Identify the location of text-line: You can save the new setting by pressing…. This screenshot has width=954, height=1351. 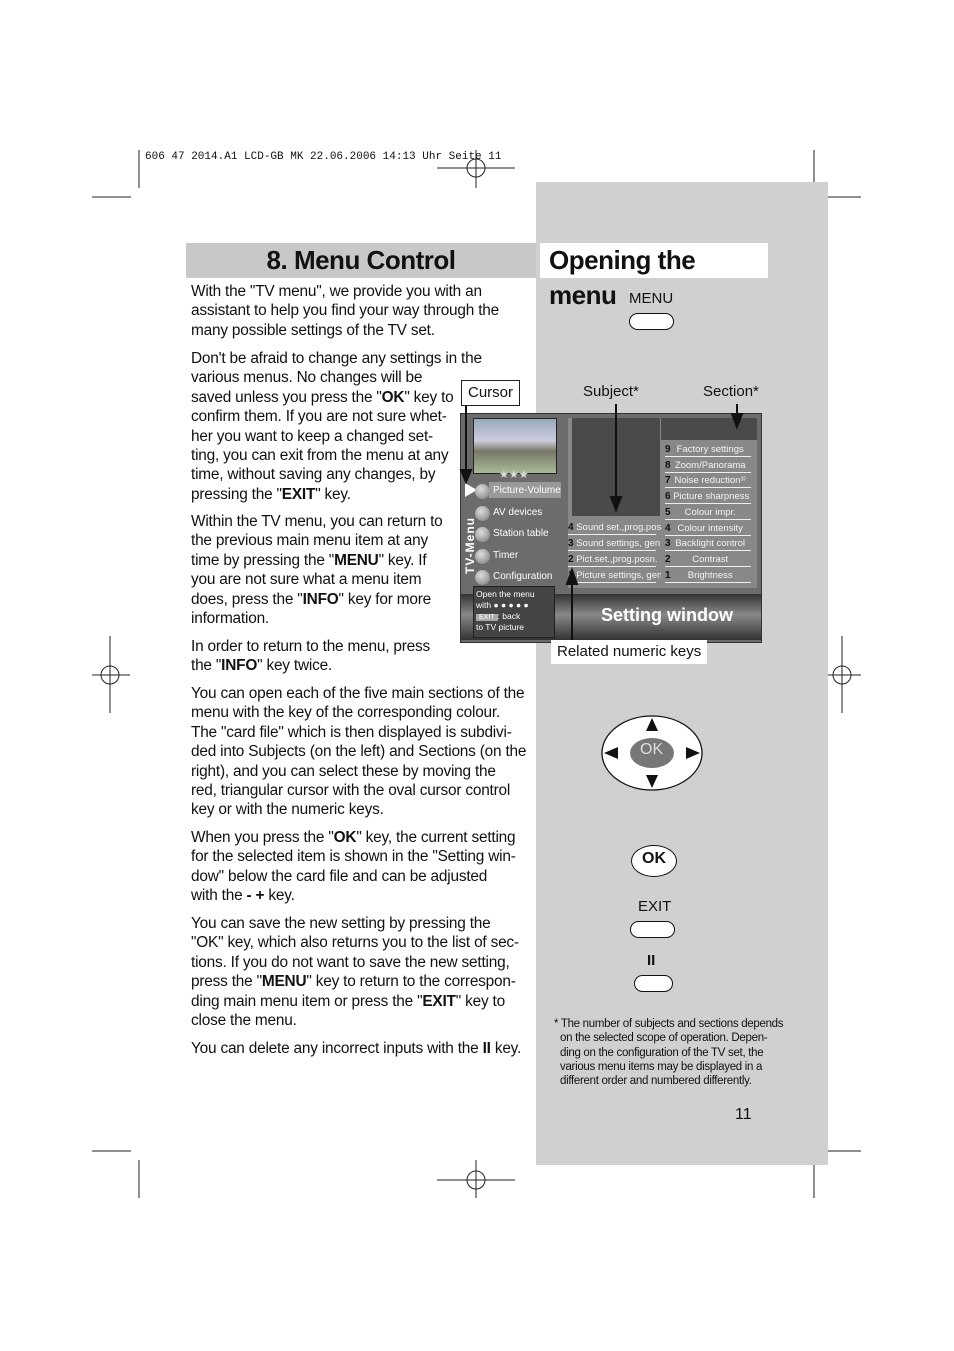
(355, 923).